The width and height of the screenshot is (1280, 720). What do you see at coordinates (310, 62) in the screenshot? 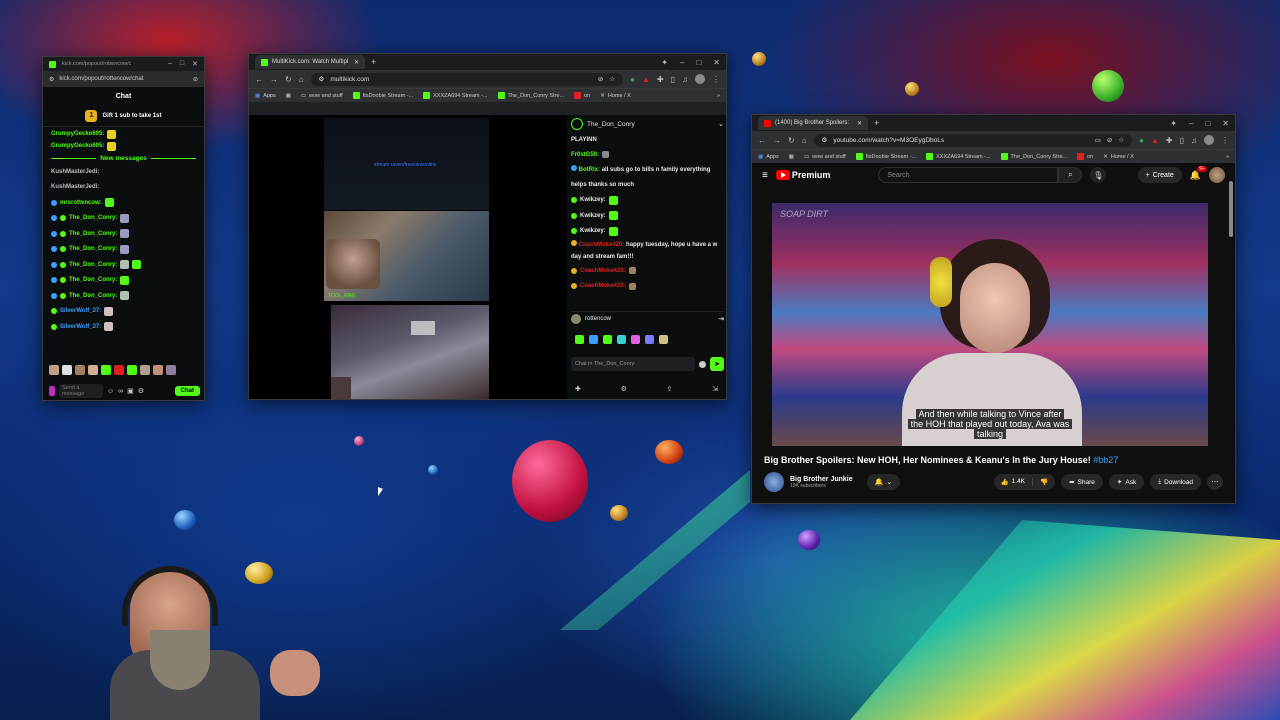
I see `tab-multikick: MultiKick.com: Watch Multipl ✕` at bounding box center [310, 62].